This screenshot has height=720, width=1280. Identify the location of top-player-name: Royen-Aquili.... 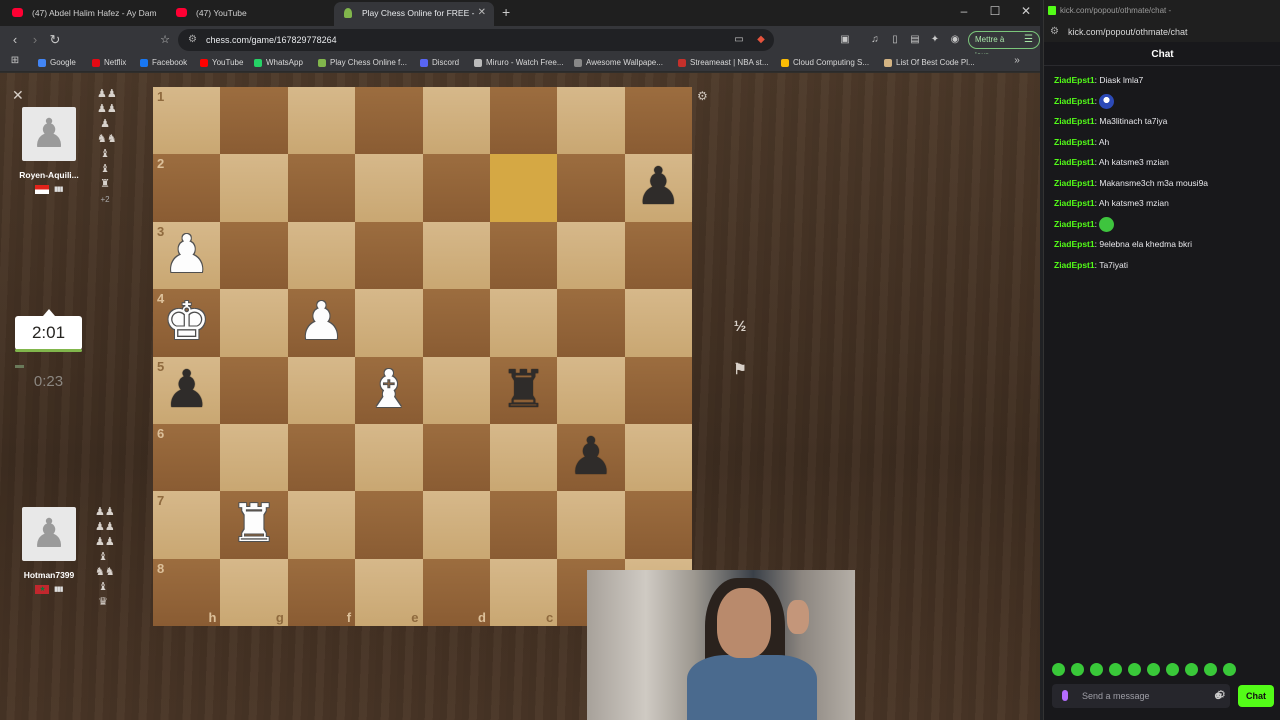
(49, 175).